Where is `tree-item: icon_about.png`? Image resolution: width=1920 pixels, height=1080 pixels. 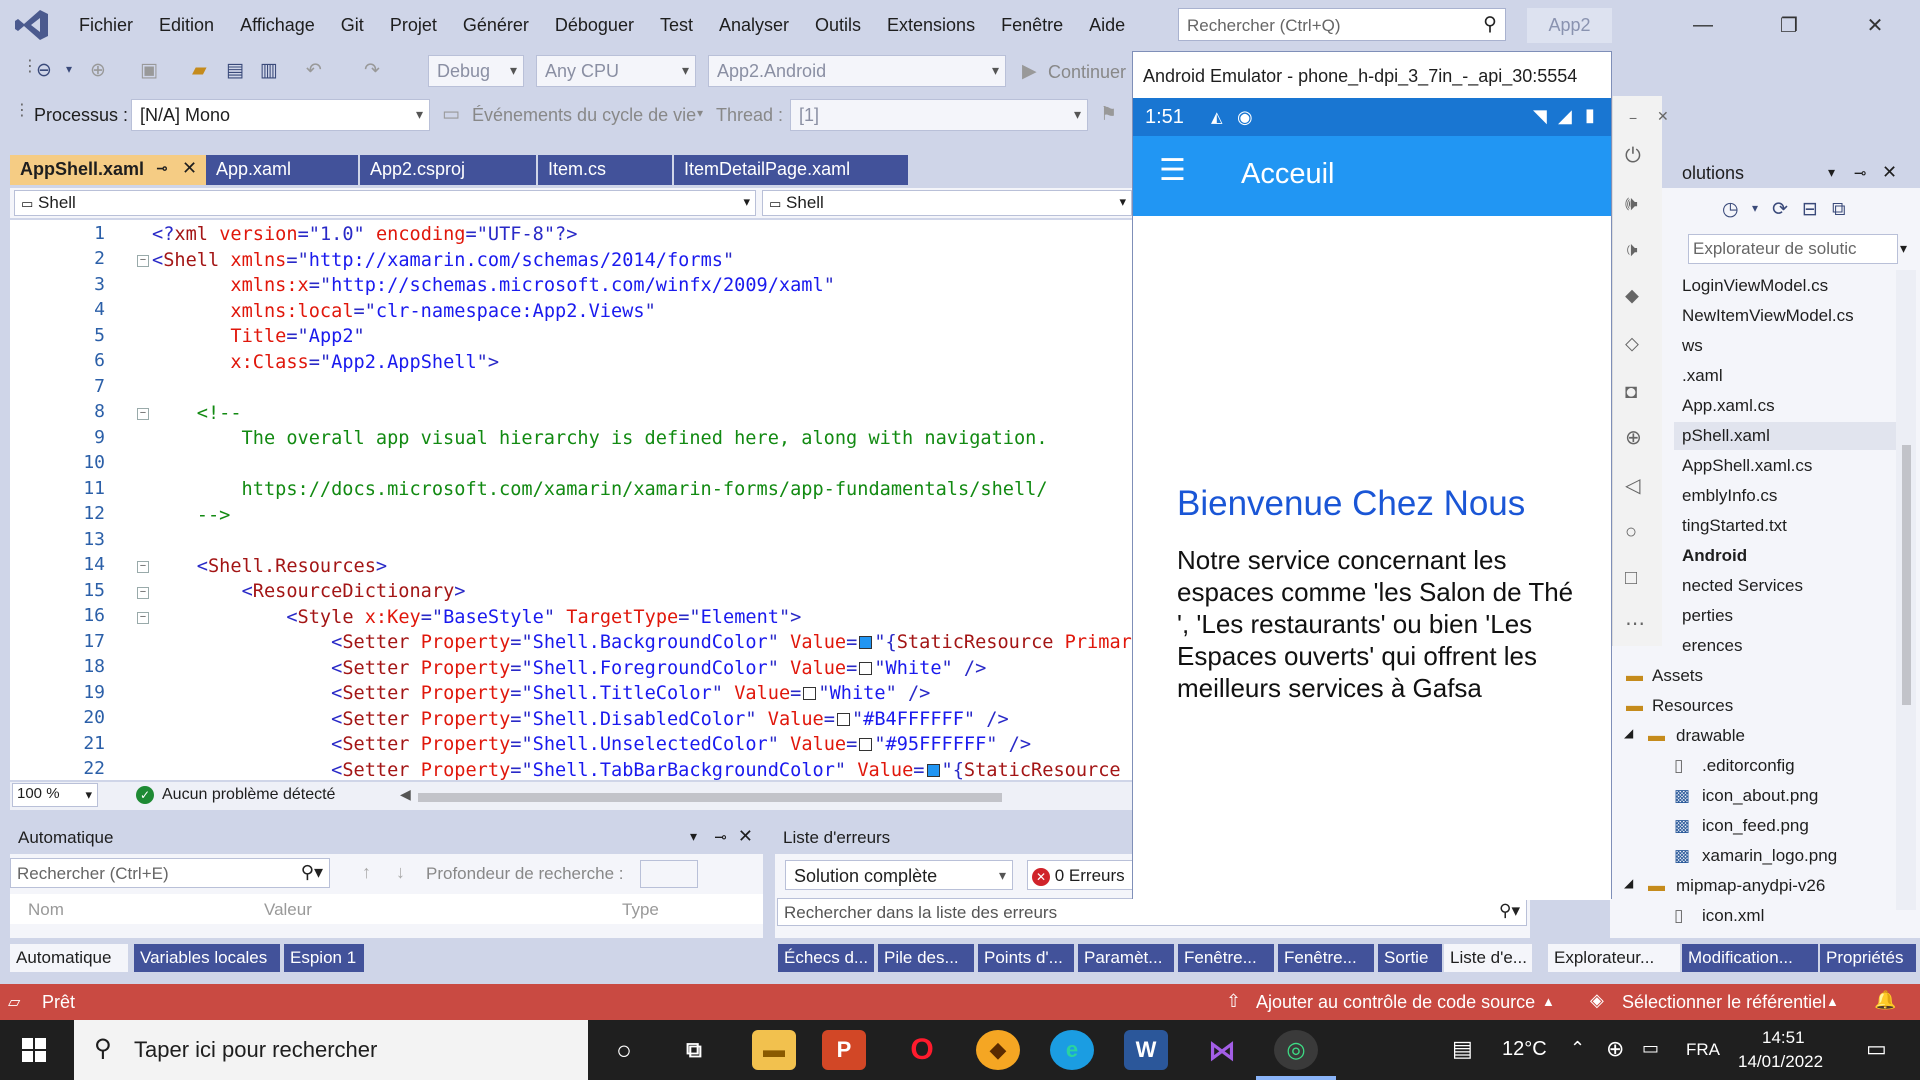
tree-item: icon_about.png is located at coordinates (1760, 796).